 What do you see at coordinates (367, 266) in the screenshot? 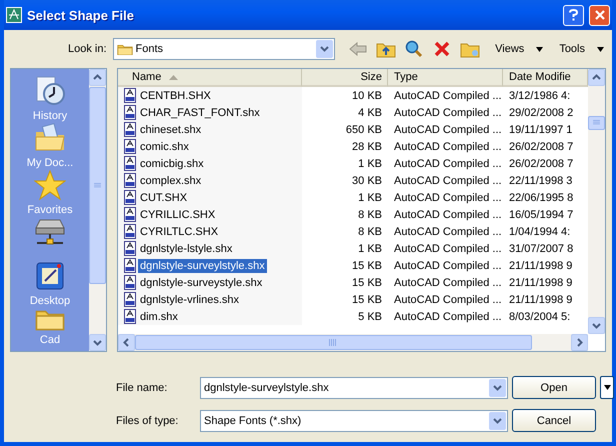
I see `table-cell-text: 15 KB` at bounding box center [367, 266].